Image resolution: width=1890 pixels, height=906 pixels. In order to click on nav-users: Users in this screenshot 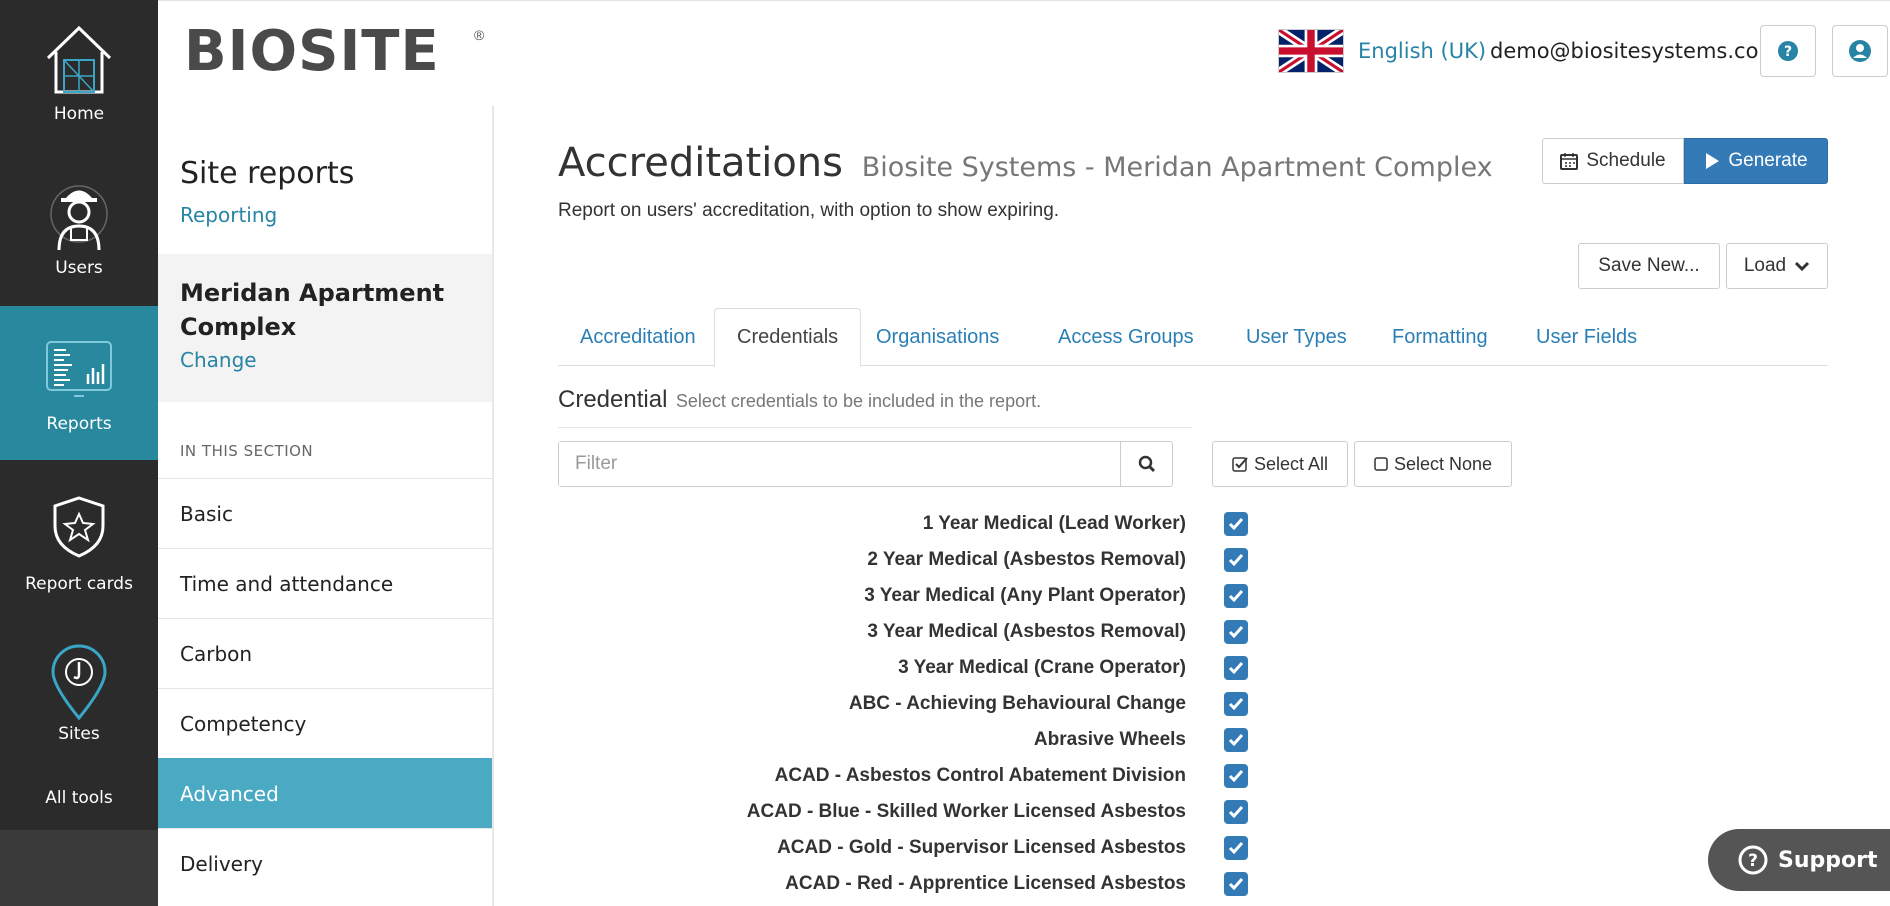, I will do `click(79, 235)`.